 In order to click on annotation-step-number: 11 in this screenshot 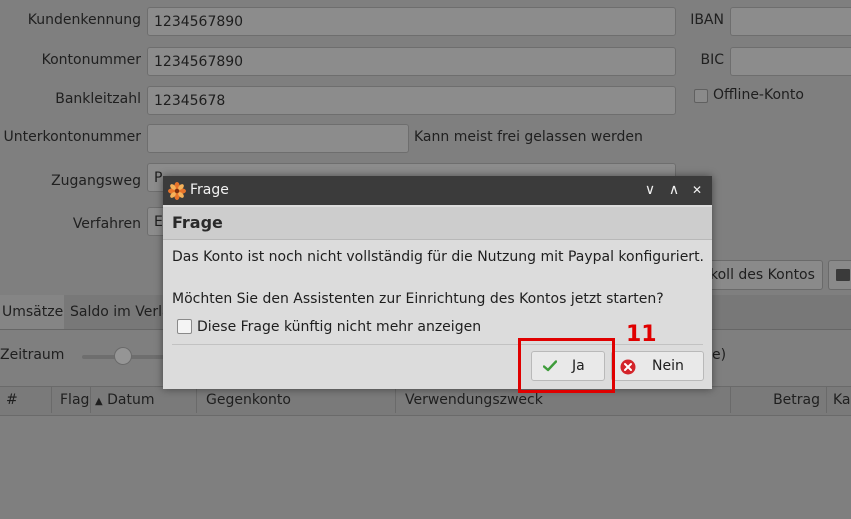, I will do `click(641, 334)`.